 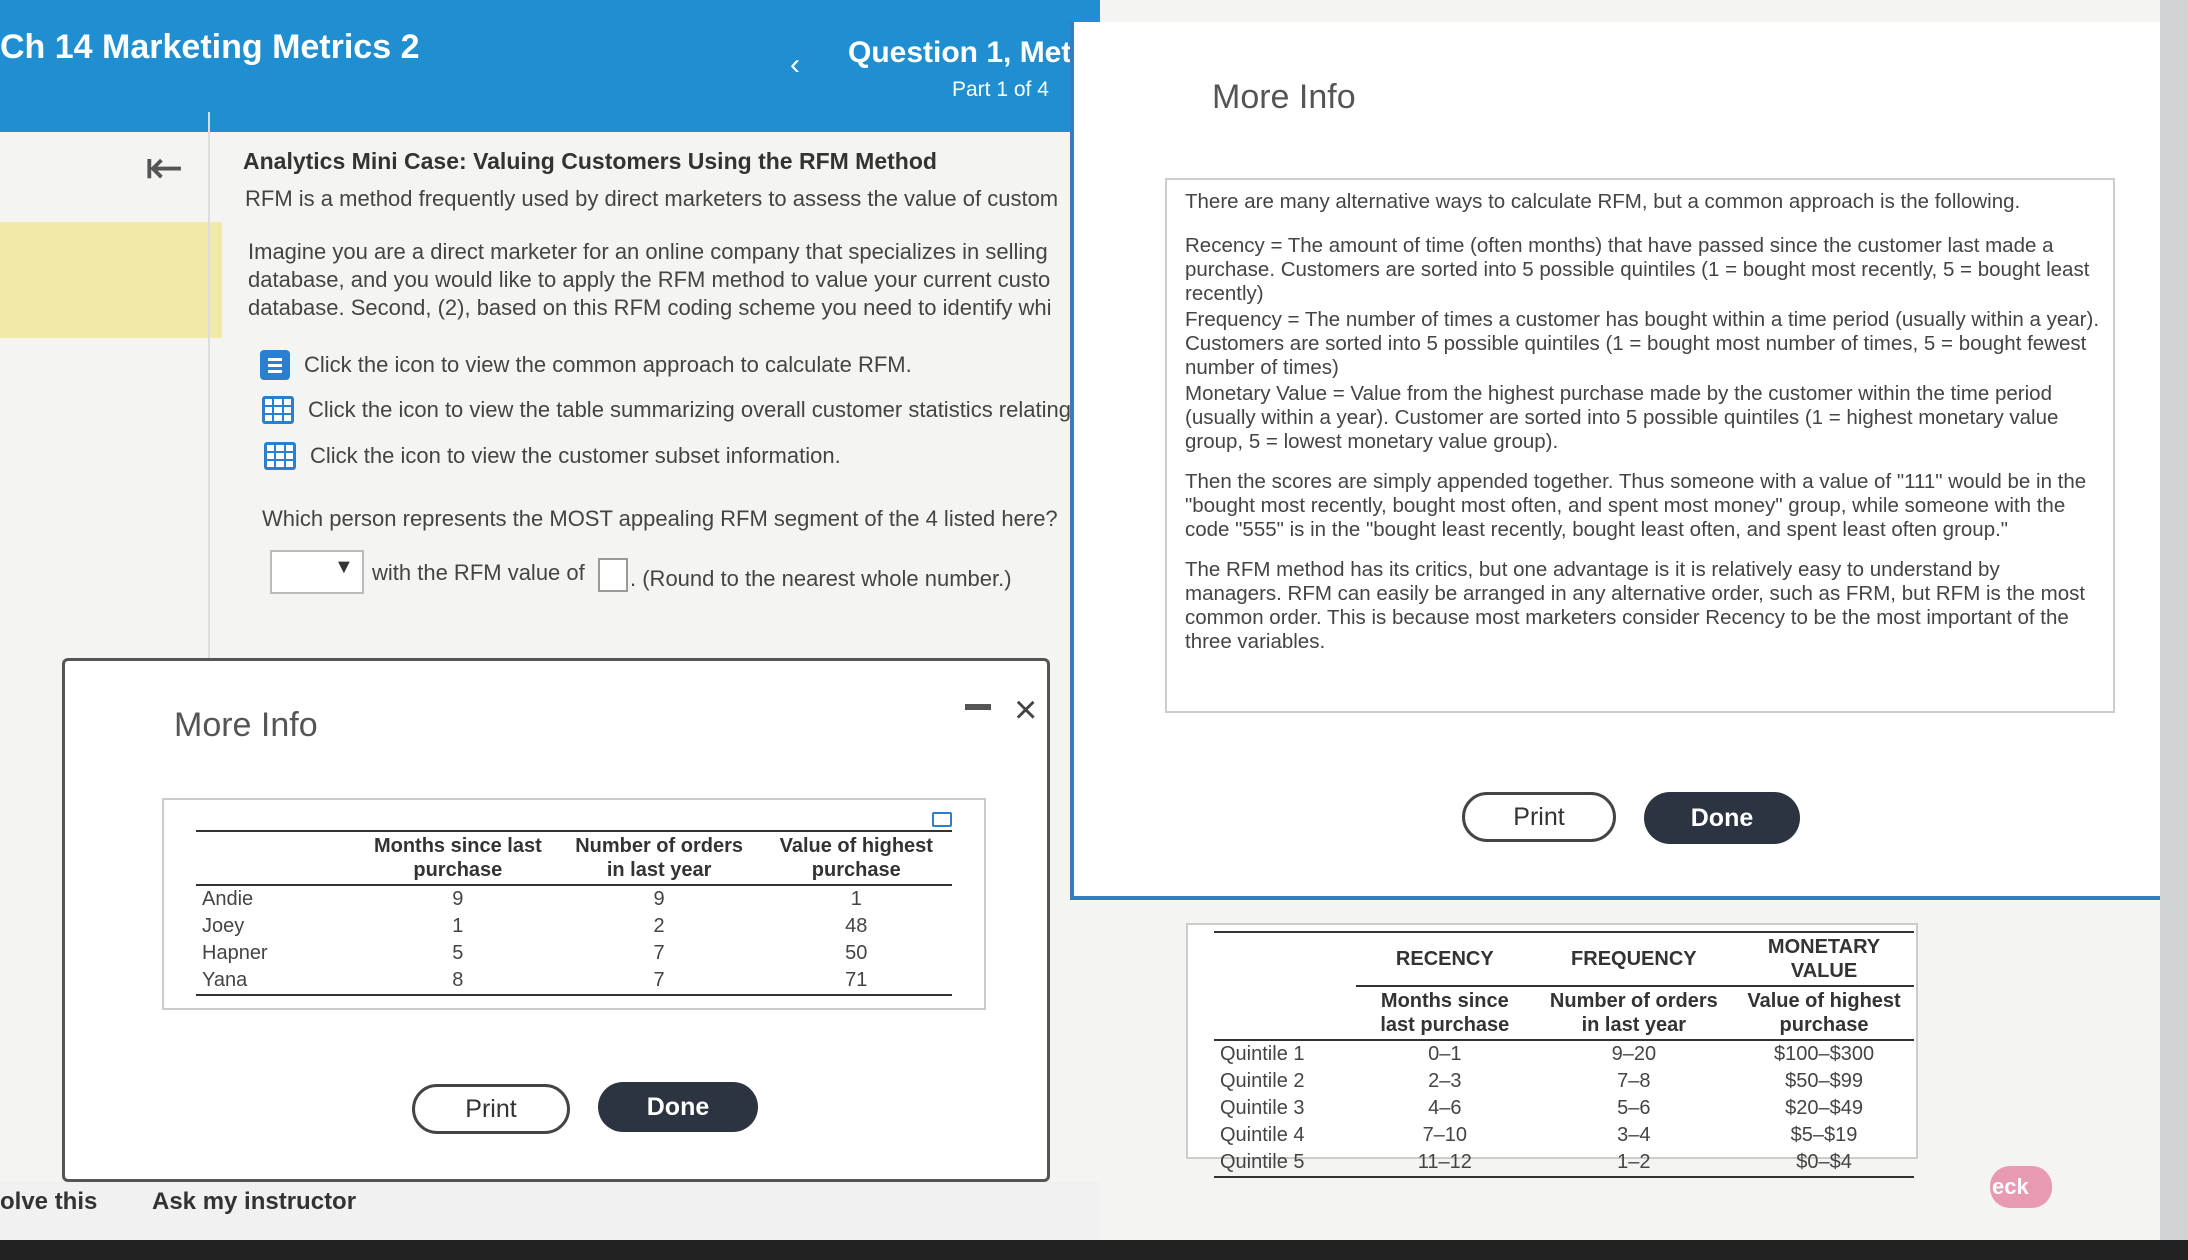 What do you see at coordinates (1025, 710) in the screenshot?
I see `close-icon: ×` at bounding box center [1025, 710].